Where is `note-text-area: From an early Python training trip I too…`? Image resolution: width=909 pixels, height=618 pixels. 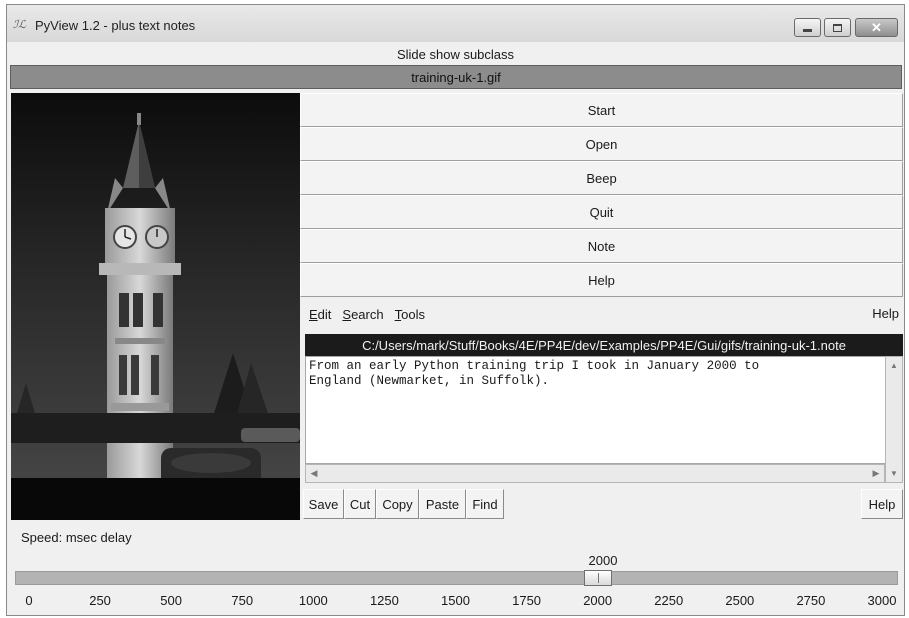
note-text-area: From an early Python training trip I too… is located at coordinates (595, 410).